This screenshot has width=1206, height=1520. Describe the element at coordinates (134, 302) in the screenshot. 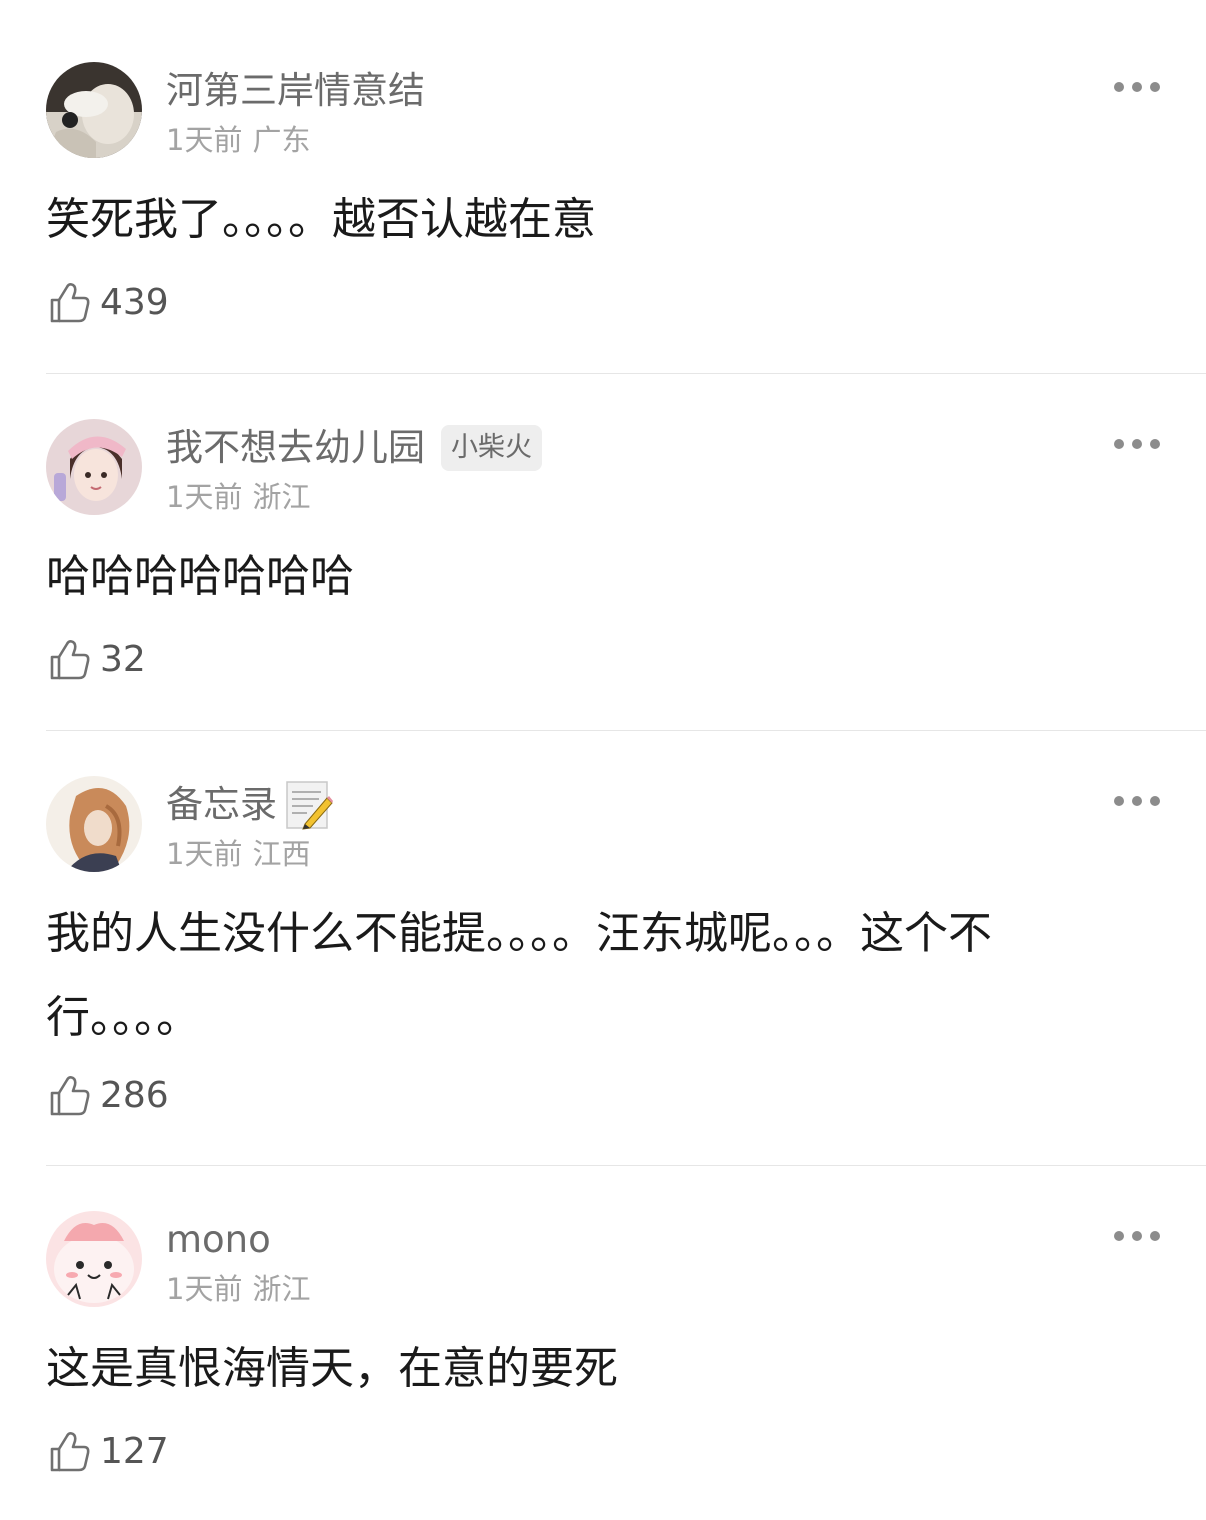

I see `like-count: 439` at that location.